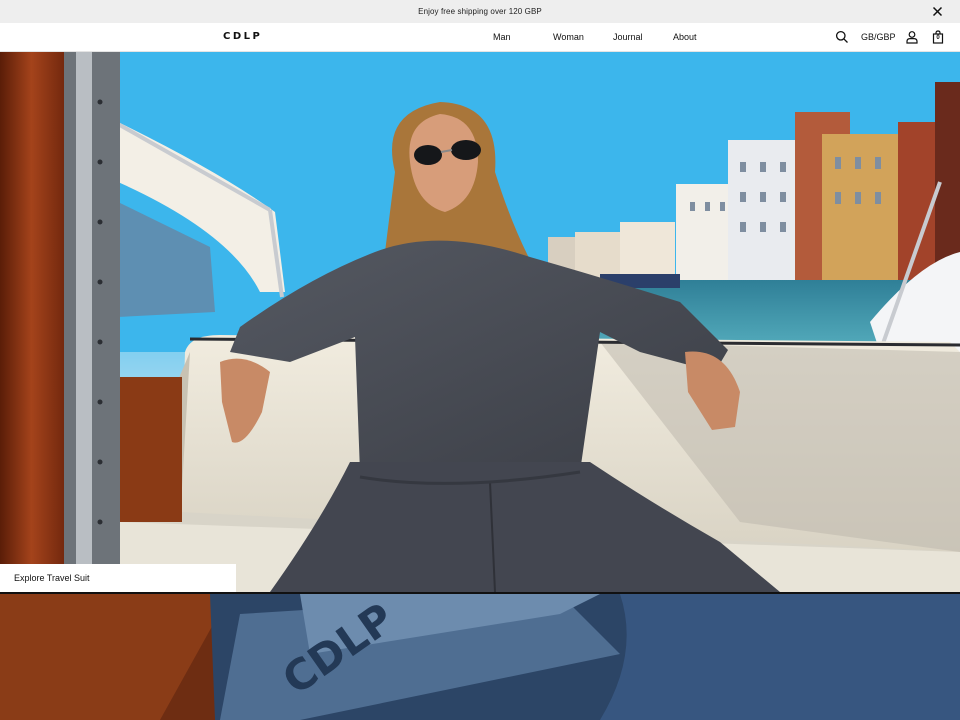 Image resolution: width=960 pixels, height=720 pixels. Describe the element at coordinates (878, 37) in the screenshot. I see `currency-selector: GB/GBP` at that location.